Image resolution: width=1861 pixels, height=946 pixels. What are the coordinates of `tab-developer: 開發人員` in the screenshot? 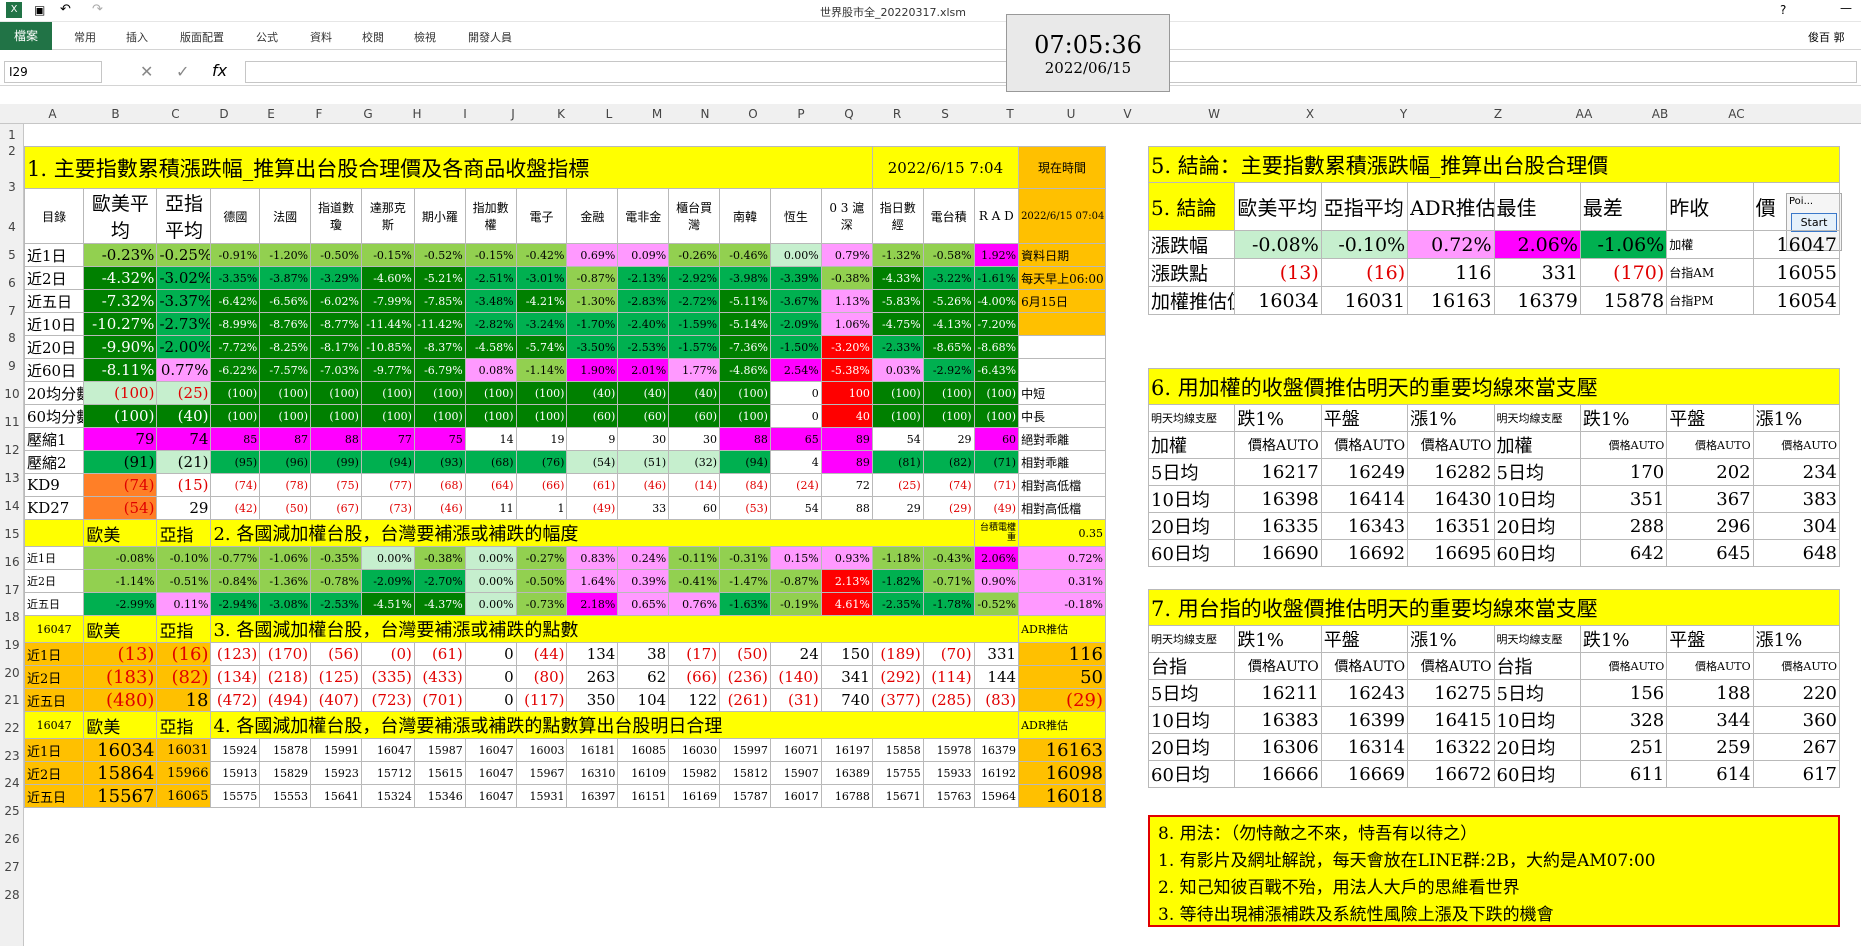 It's located at (490, 37).